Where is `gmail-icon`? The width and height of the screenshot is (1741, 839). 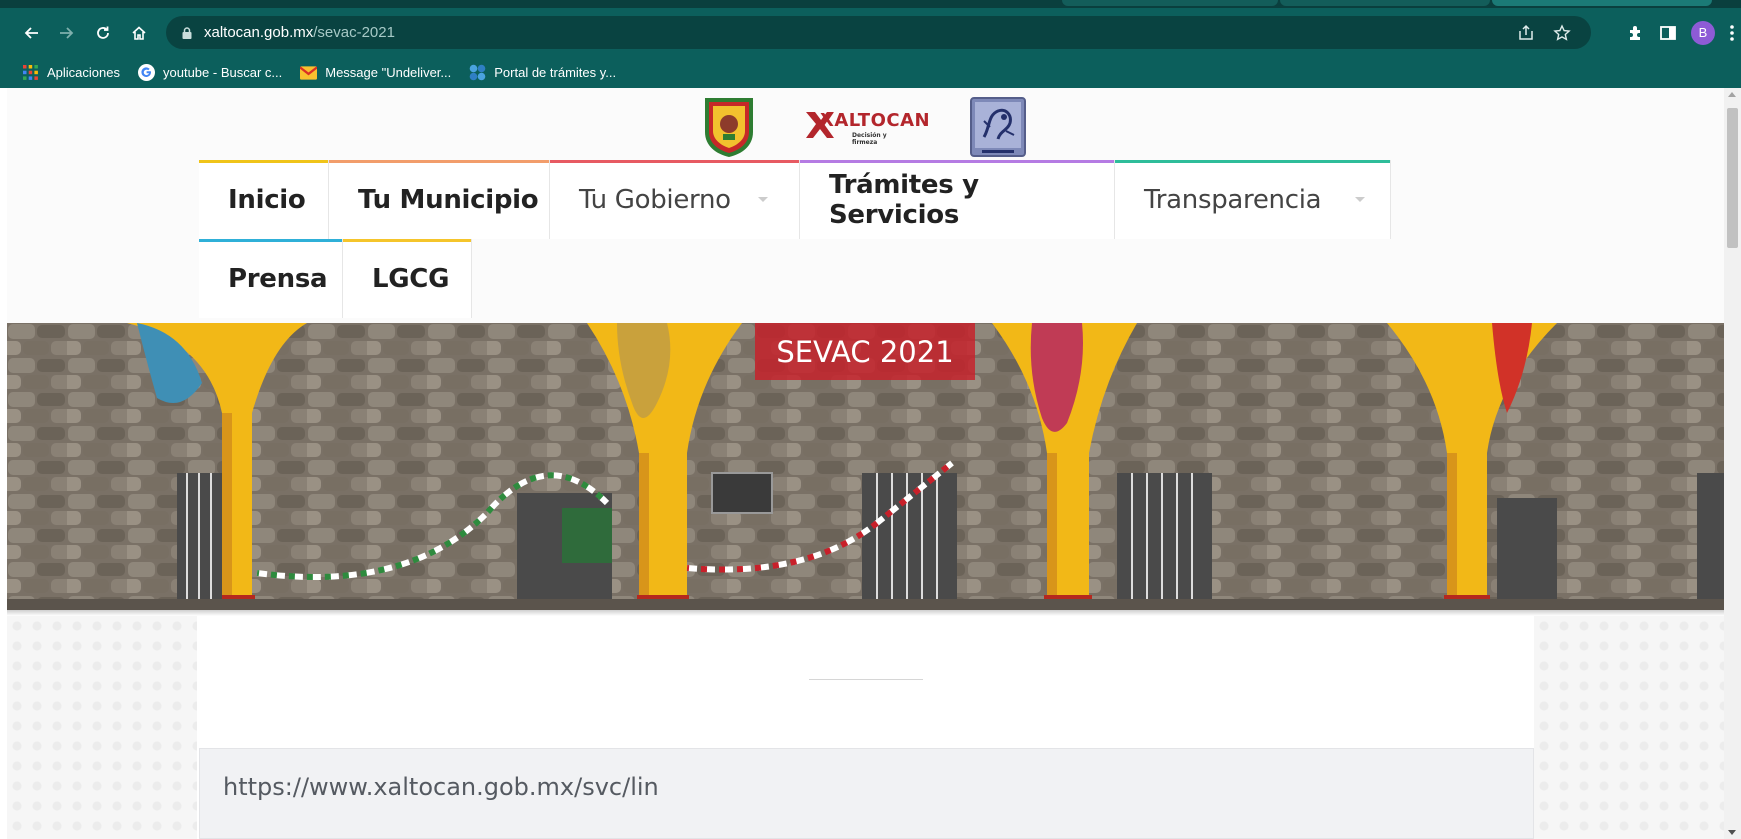 gmail-icon is located at coordinates (309, 72).